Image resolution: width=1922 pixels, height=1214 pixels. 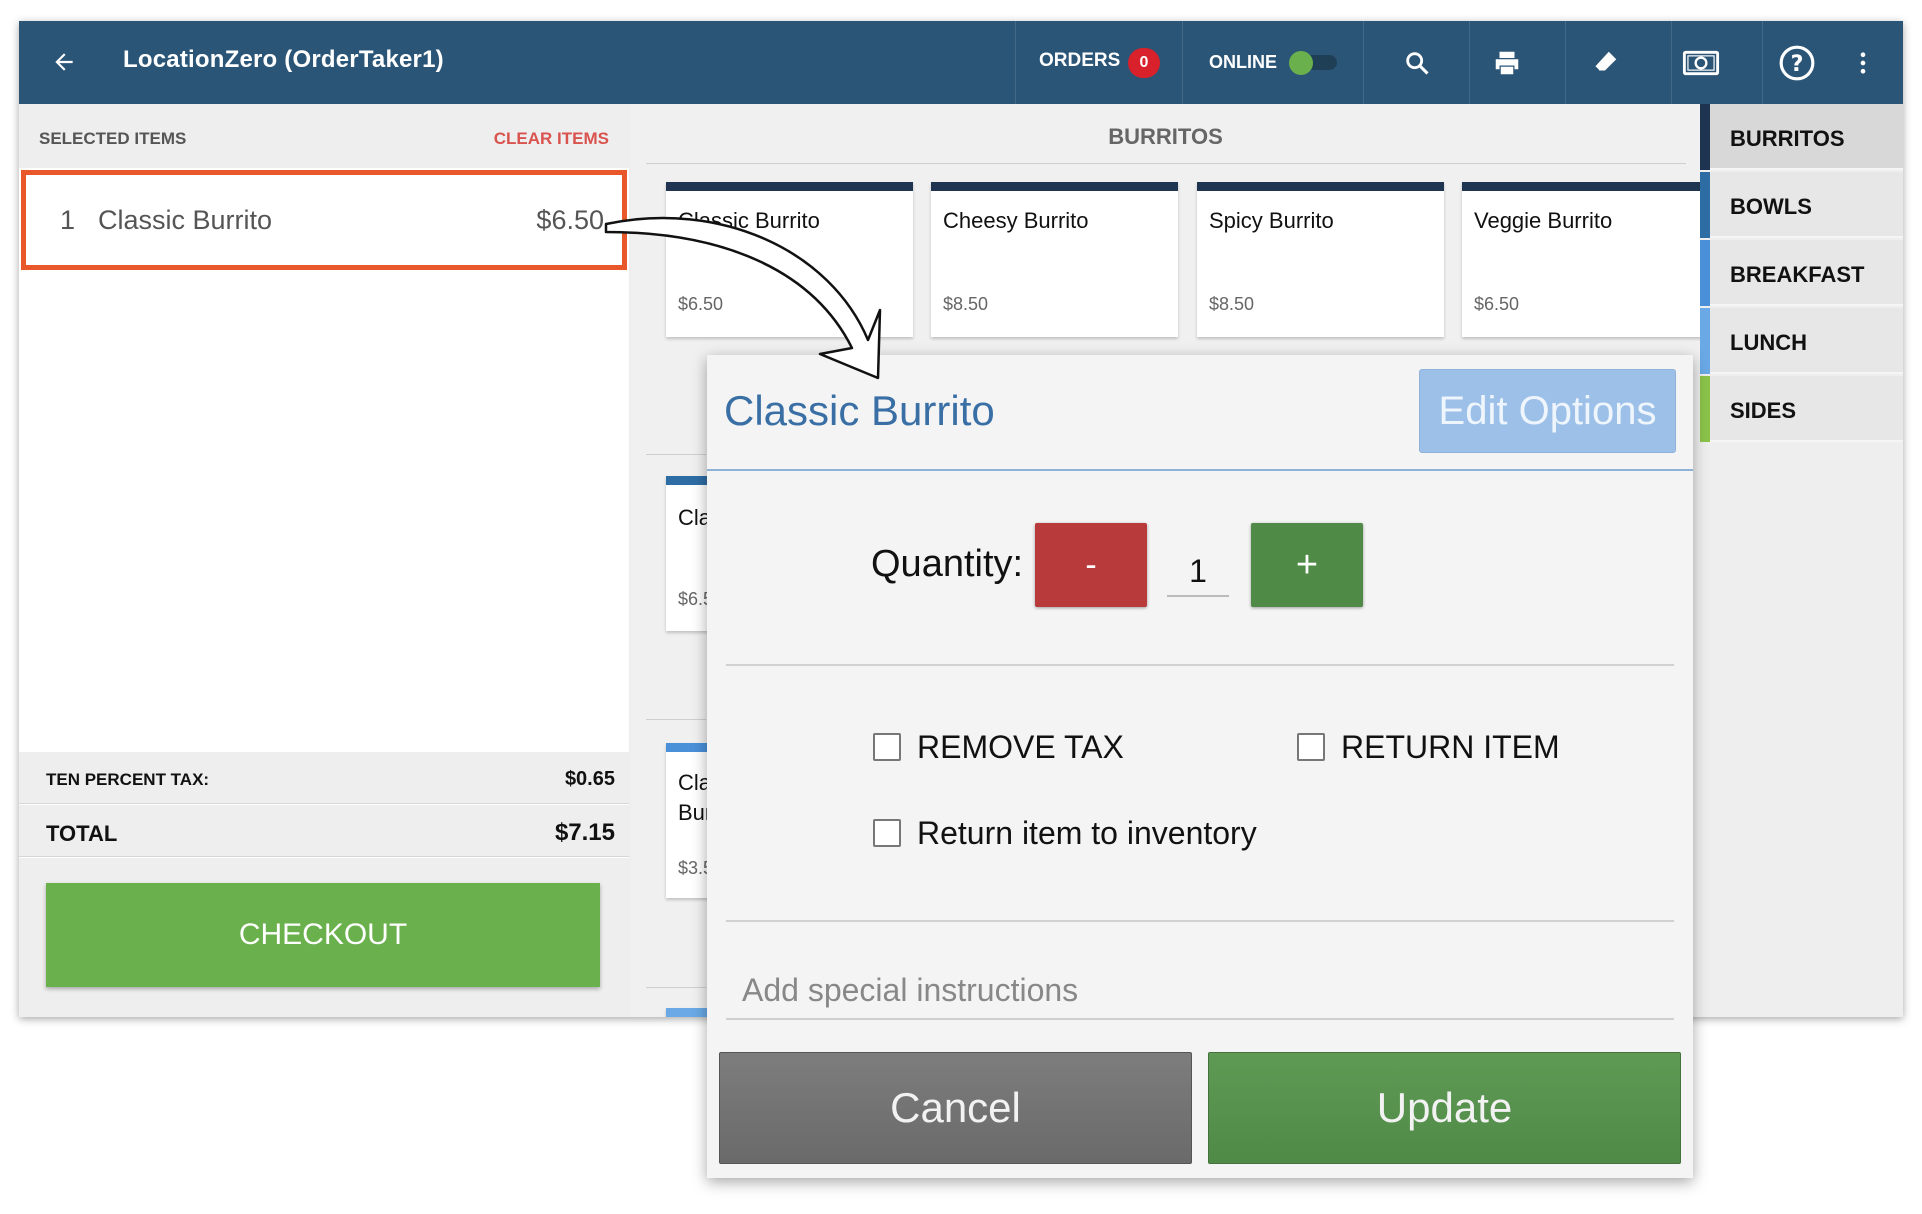 I want to click on eraser-icon, so click(x=1605, y=63).